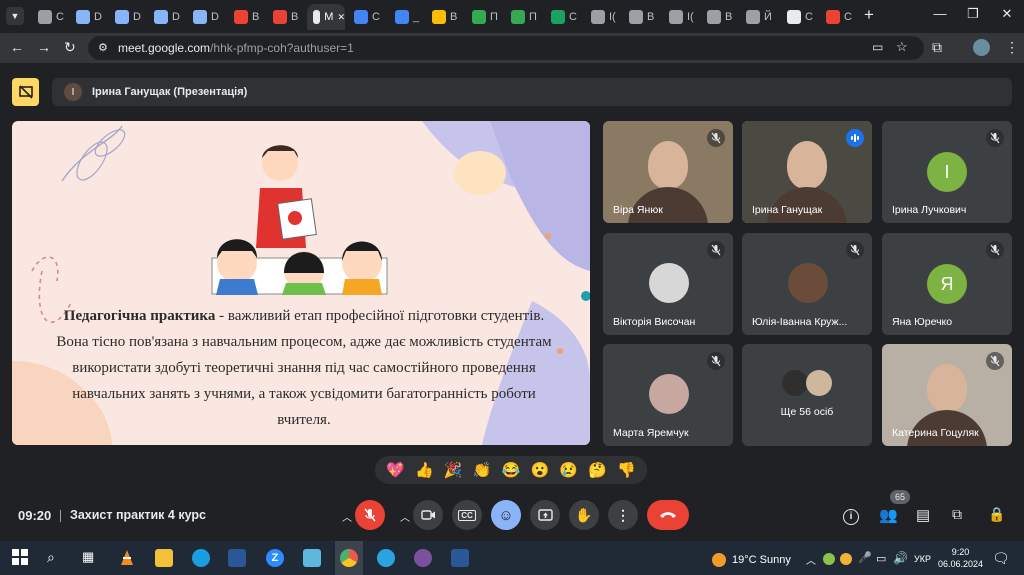 The height and width of the screenshot is (575, 1024). What do you see at coordinates (829, 559) in the screenshot?
I see `tray-app-icon` at bounding box center [829, 559].